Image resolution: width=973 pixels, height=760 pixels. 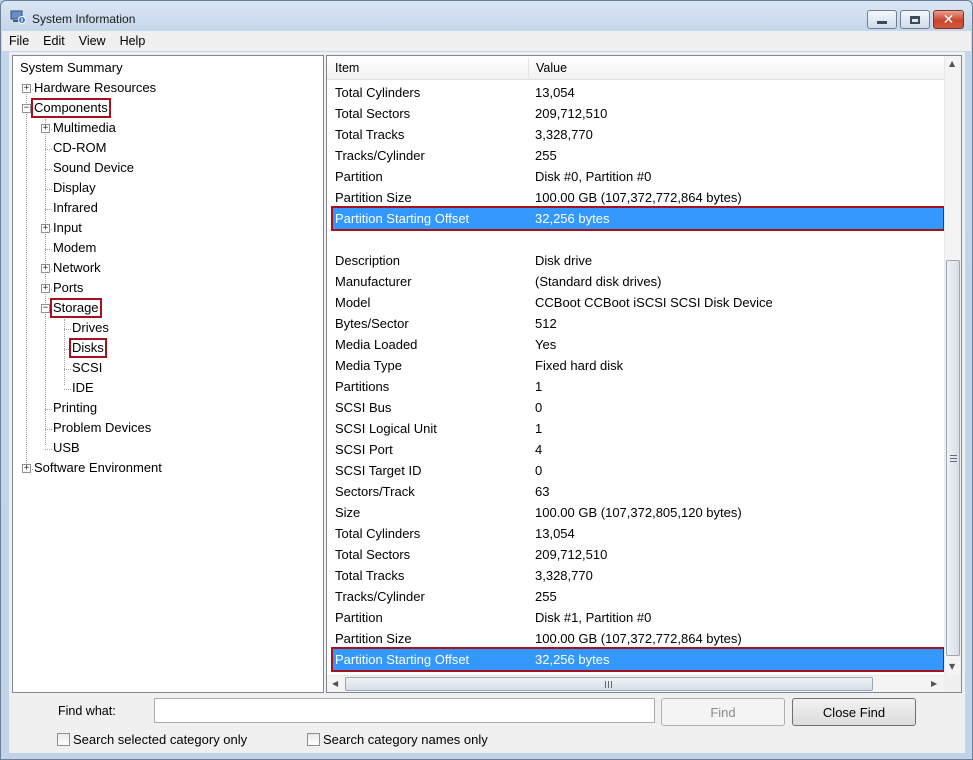 What do you see at coordinates (373, 197) in the screenshot?
I see `list-cell-item: Partition Size` at bounding box center [373, 197].